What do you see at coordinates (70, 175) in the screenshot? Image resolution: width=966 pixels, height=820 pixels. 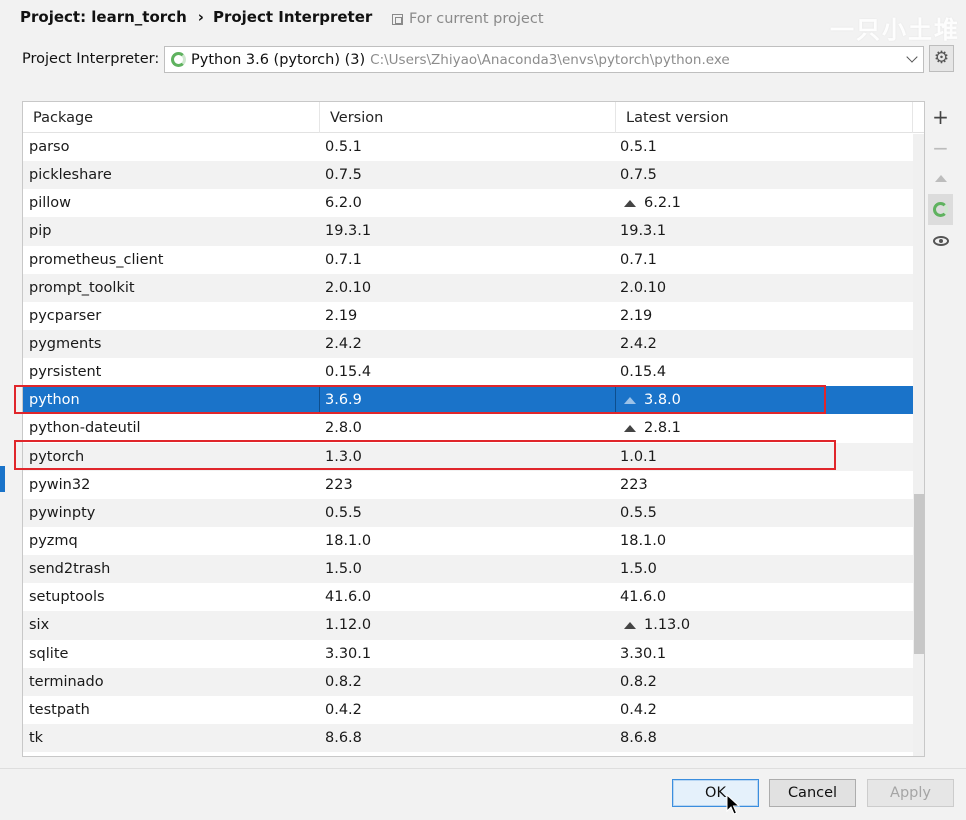 I see `package-name: pickleshare` at bounding box center [70, 175].